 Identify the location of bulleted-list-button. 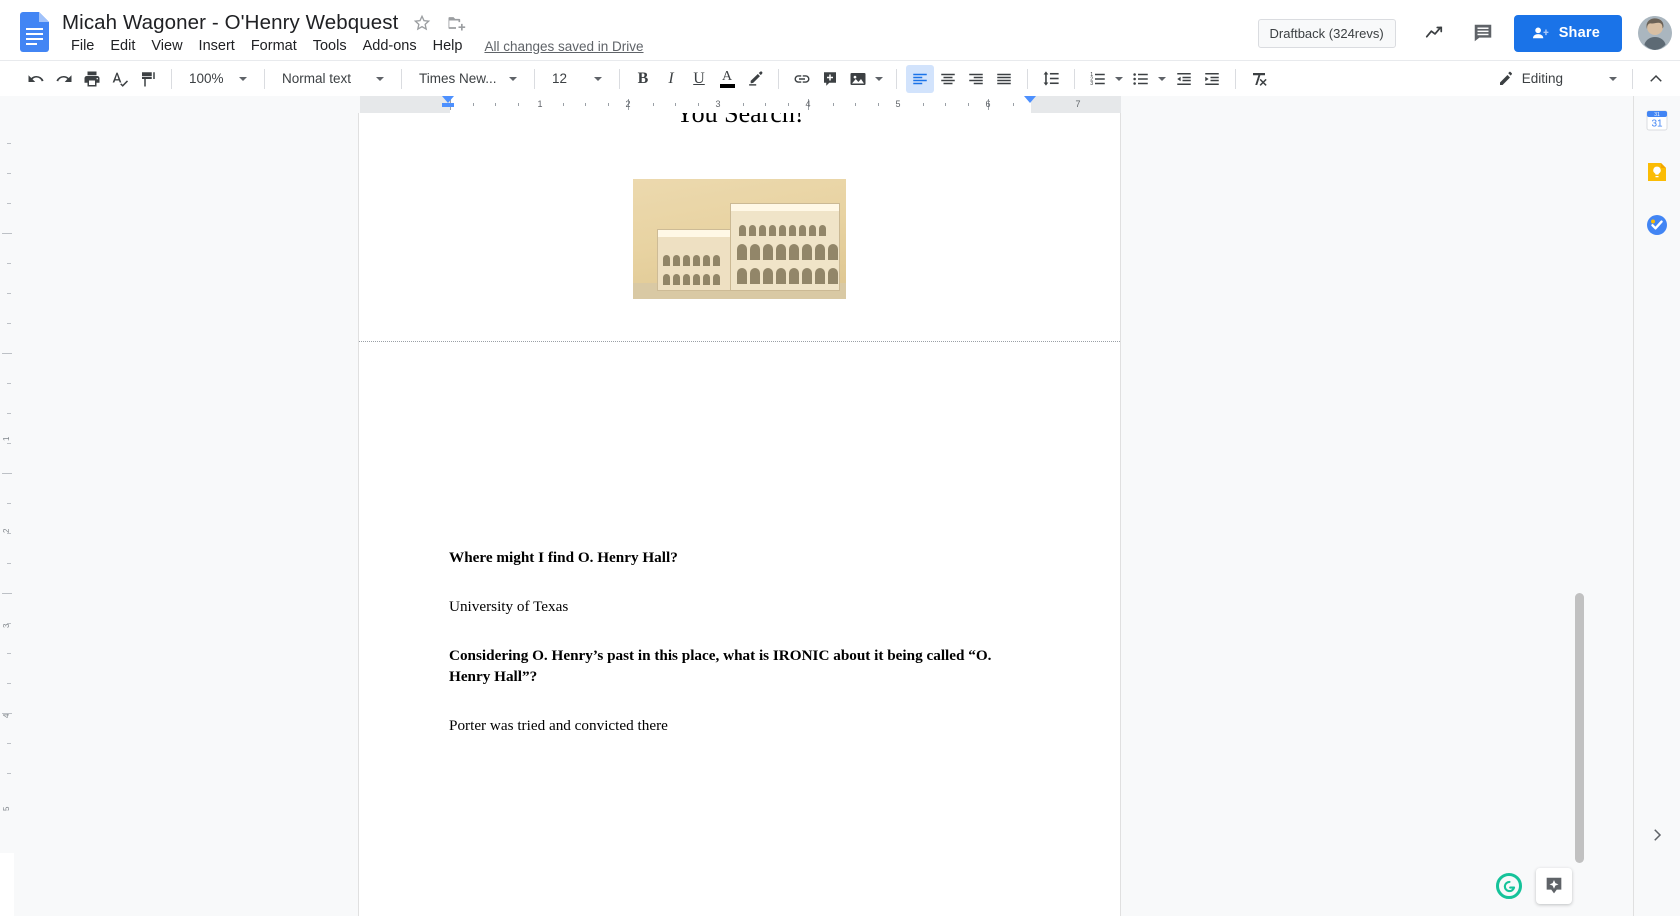
(1148, 79).